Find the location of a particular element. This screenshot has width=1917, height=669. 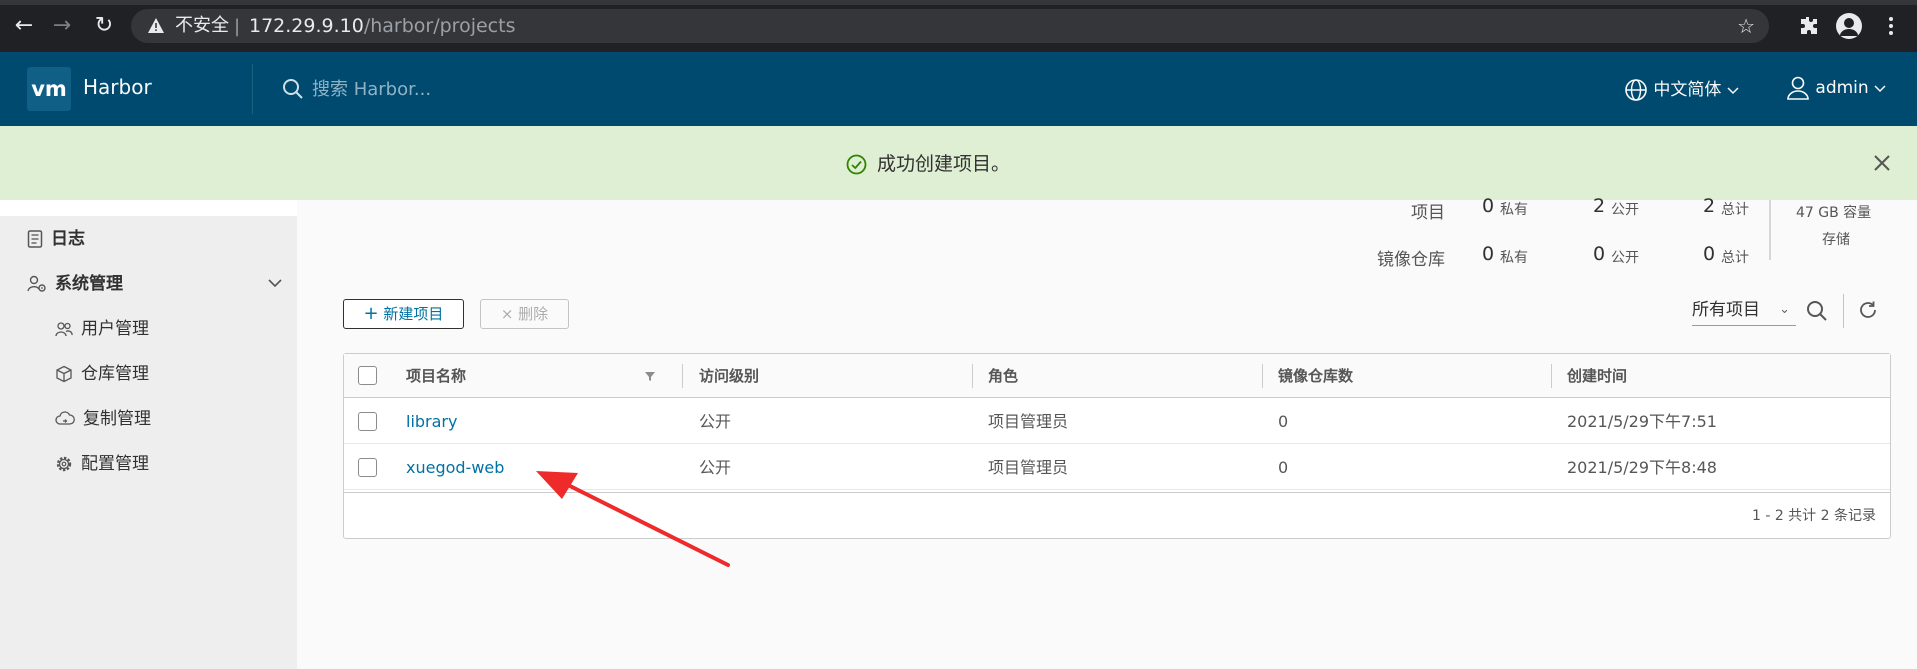

sidebar-item-label: 配置管理 is located at coordinates (115, 464).